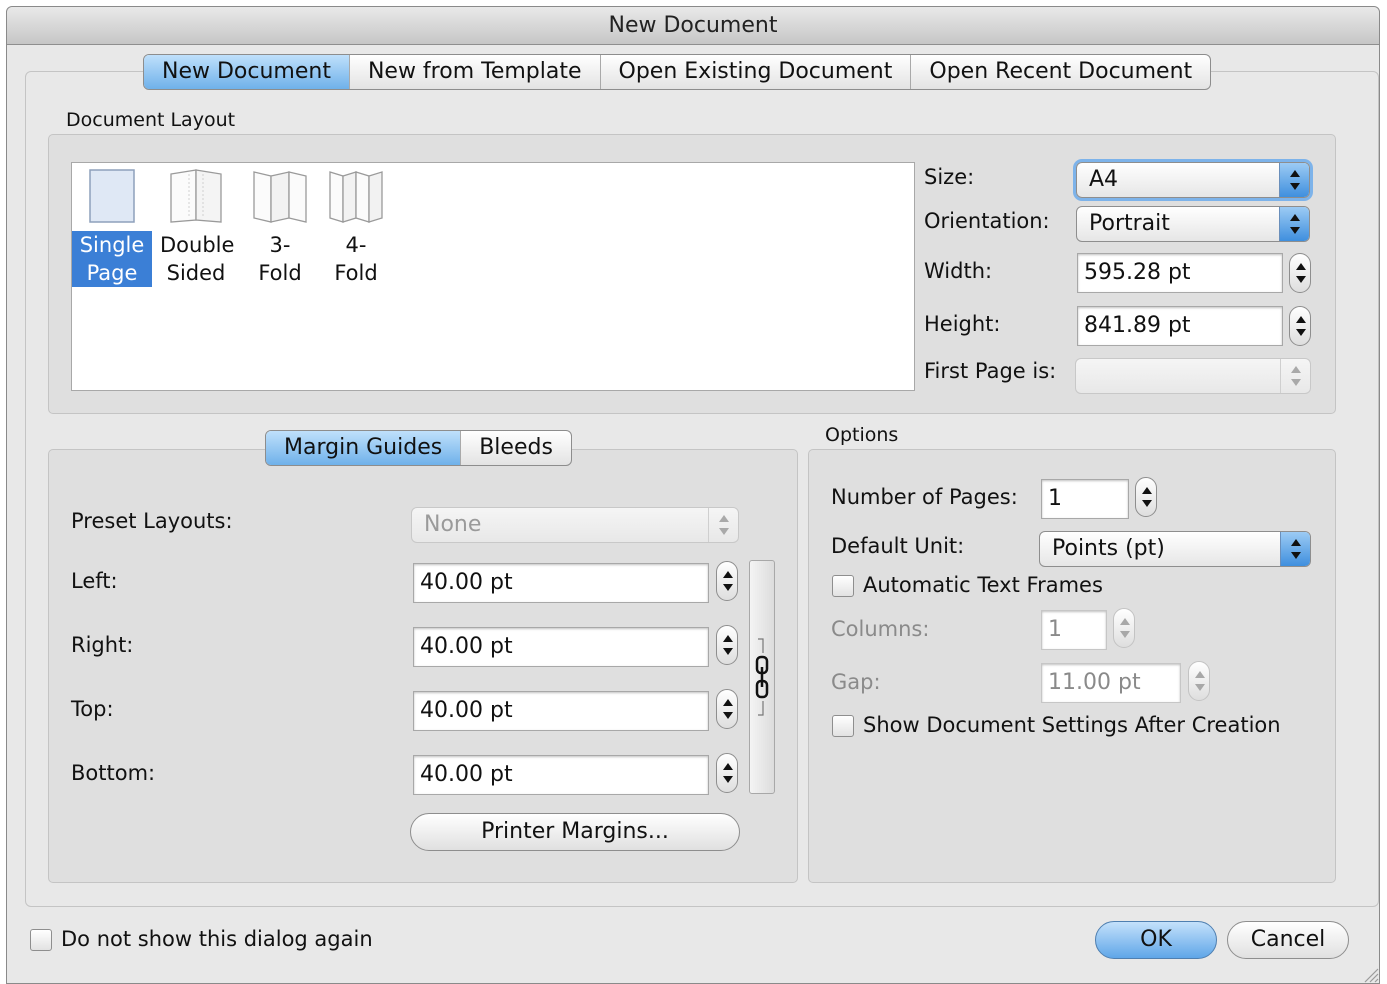 The width and height of the screenshot is (1387, 984). I want to click on gap-label: Gap:, so click(856, 682).